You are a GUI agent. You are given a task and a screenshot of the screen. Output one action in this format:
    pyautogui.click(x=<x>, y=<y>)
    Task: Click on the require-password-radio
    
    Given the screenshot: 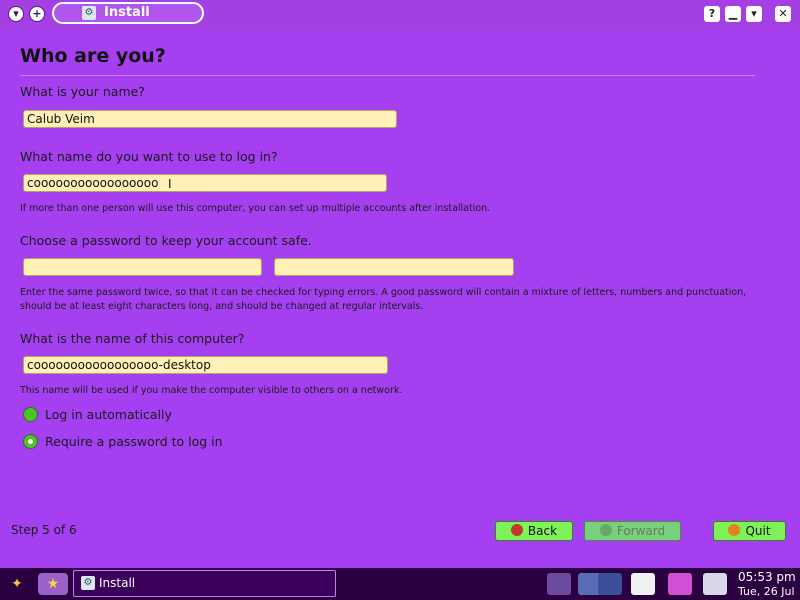 What is the action you would take?
    pyautogui.click(x=30, y=441)
    